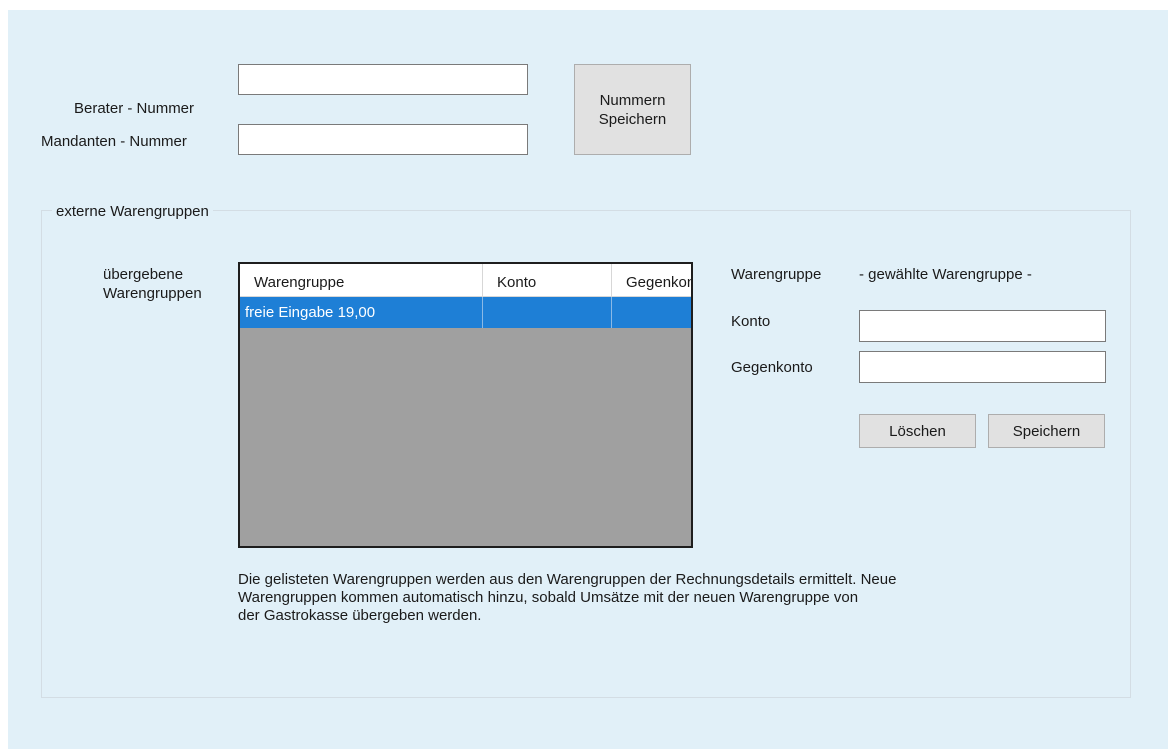 The height and width of the screenshot is (749, 1168). Describe the element at coordinates (134, 108) in the screenshot. I see `berater-number-label: Berater - Nummer` at that location.